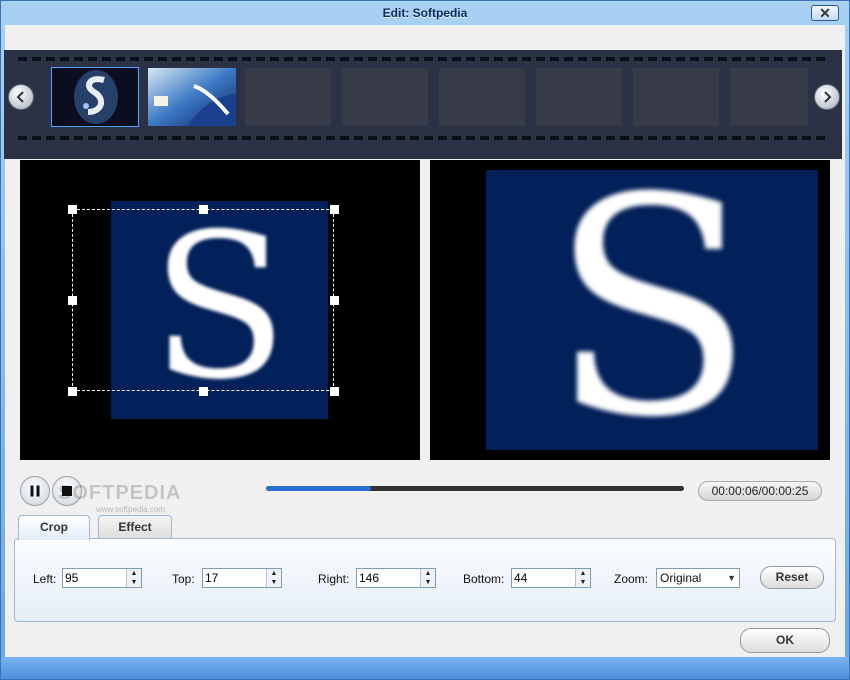 The height and width of the screenshot is (680, 850). I want to click on crop-handle-right, so click(334, 300).